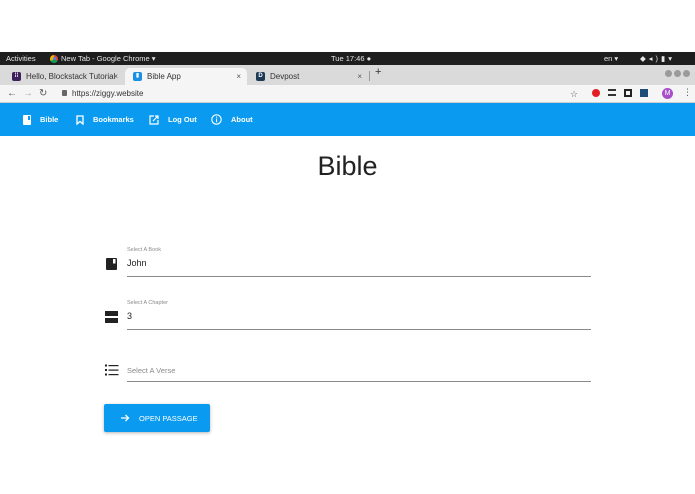 The width and height of the screenshot is (695, 494). What do you see at coordinates (164, 76) in the screenshot?
I see `tab-label: Bible App` at bounding box center [164, 76].